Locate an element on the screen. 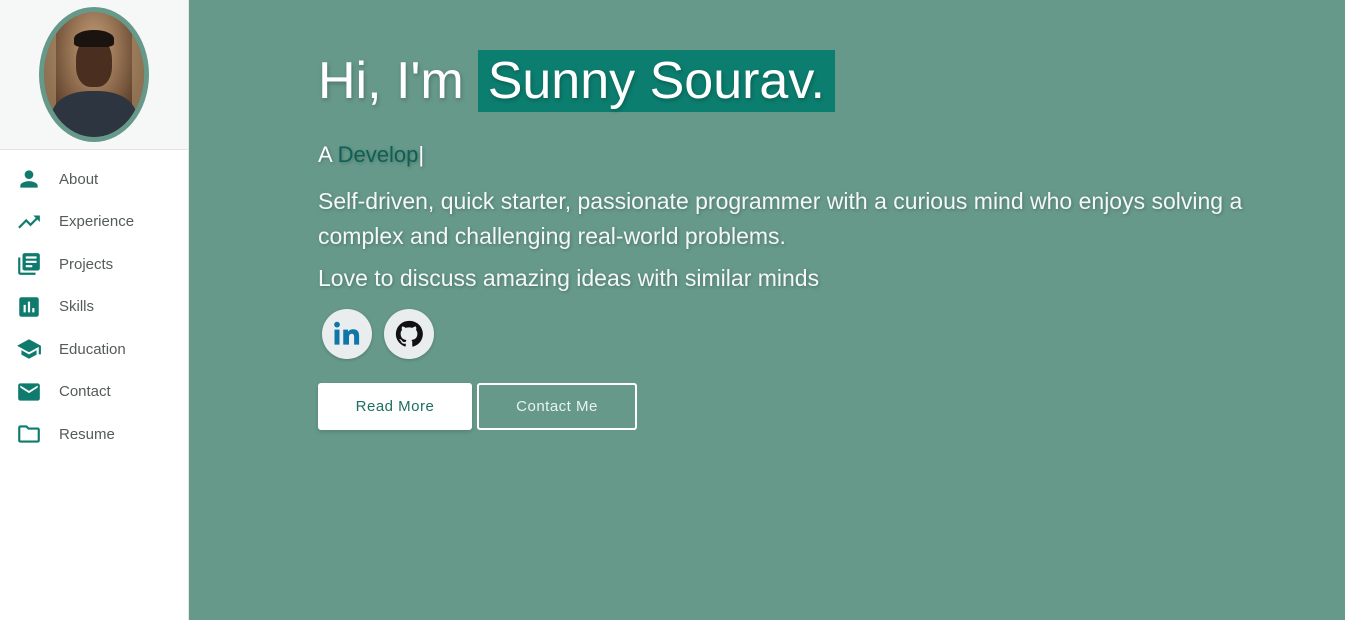 This screenshot has height=620, width=1345. typing-cursor: | is located at coordinates (421, 154).